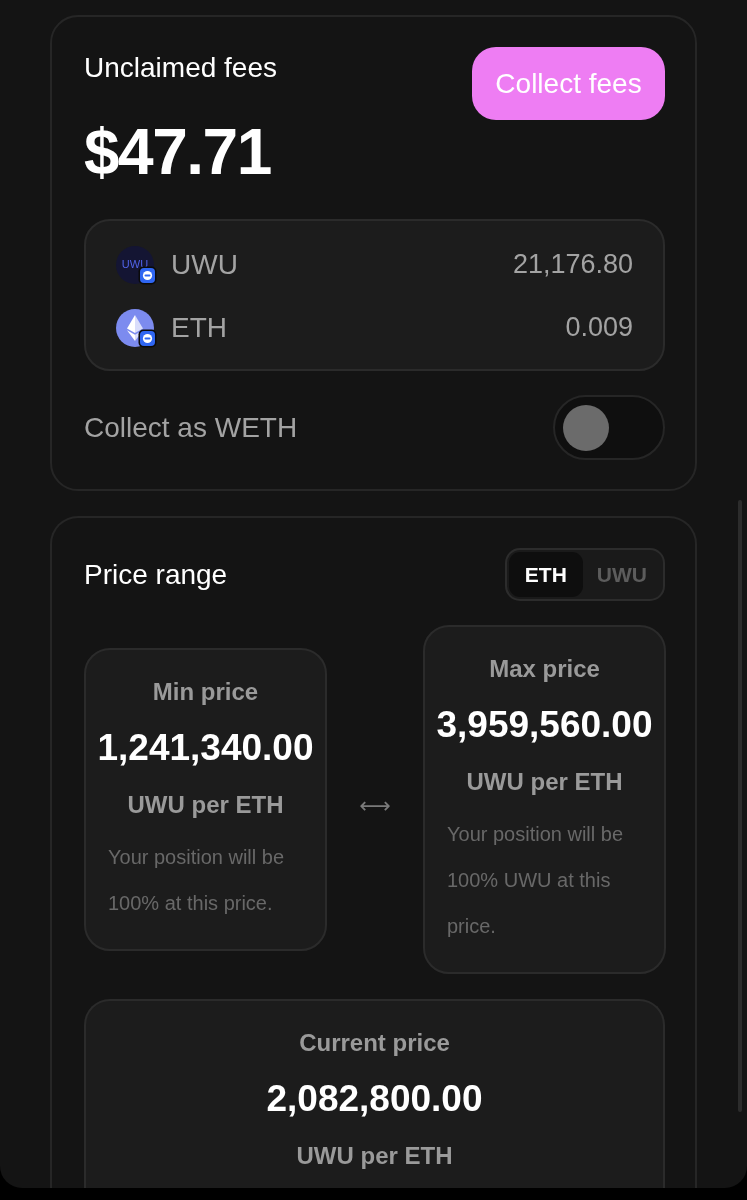  Describe the element at coordinates (196, 880) in the screenshot. I see `price-note: Your position will be 100% at this price.` at that location.